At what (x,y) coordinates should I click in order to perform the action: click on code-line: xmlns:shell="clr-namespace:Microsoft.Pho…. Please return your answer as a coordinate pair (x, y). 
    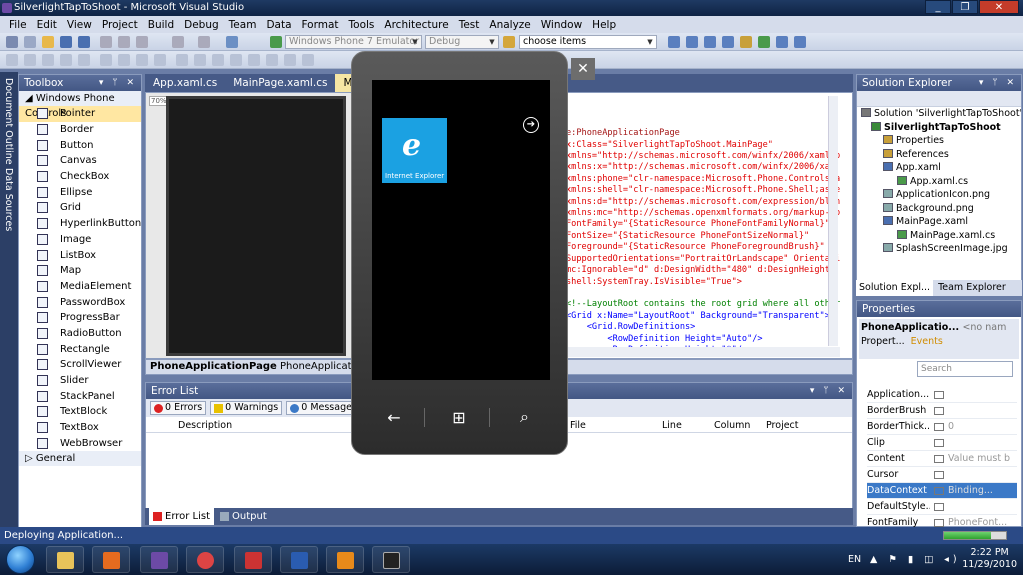
    Looking at the image, I should click on (703, 190).